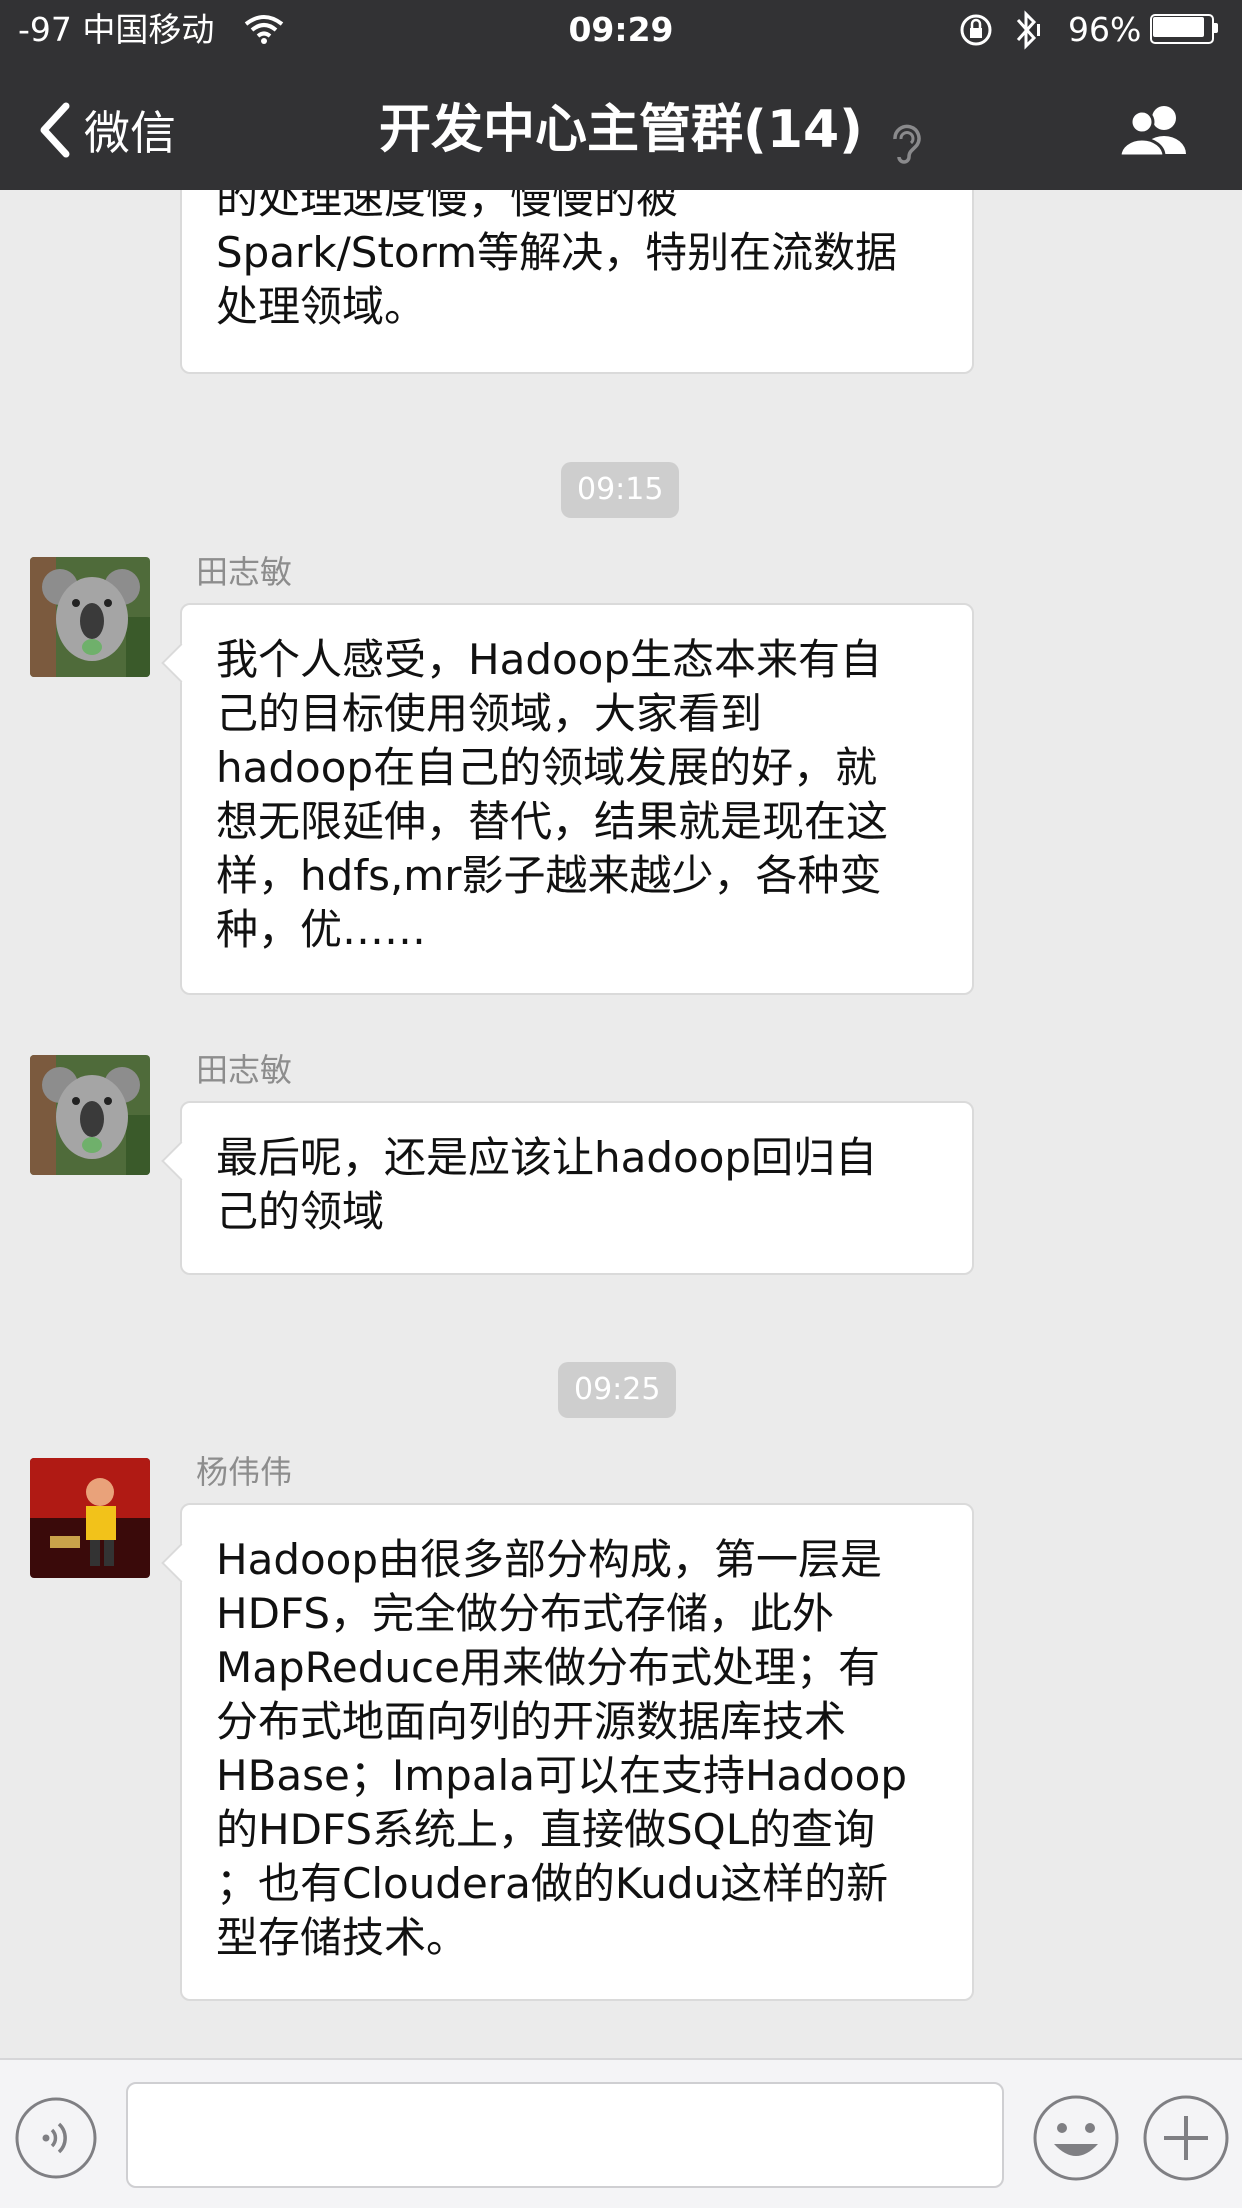 Image resolution: width=1242 pixels, height=2208 pixels. Describe the element at coordinates (1185, 29) in the screenshot. I see `battery-icon` at that location.